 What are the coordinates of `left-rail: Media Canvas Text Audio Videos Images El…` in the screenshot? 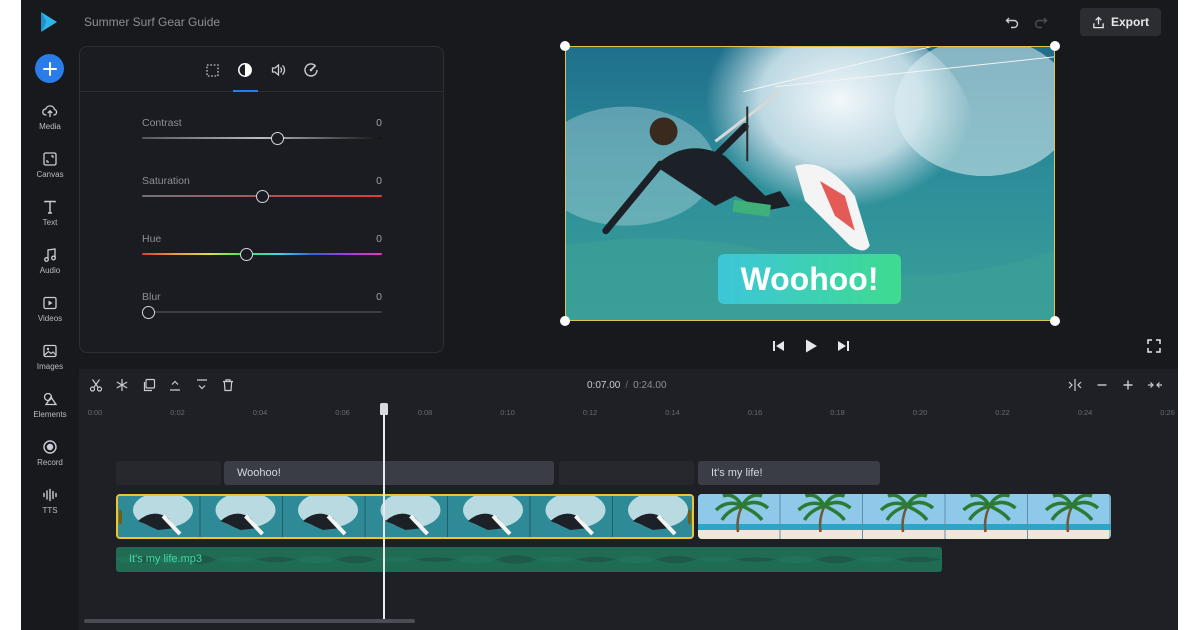 It's located at (50, 315).